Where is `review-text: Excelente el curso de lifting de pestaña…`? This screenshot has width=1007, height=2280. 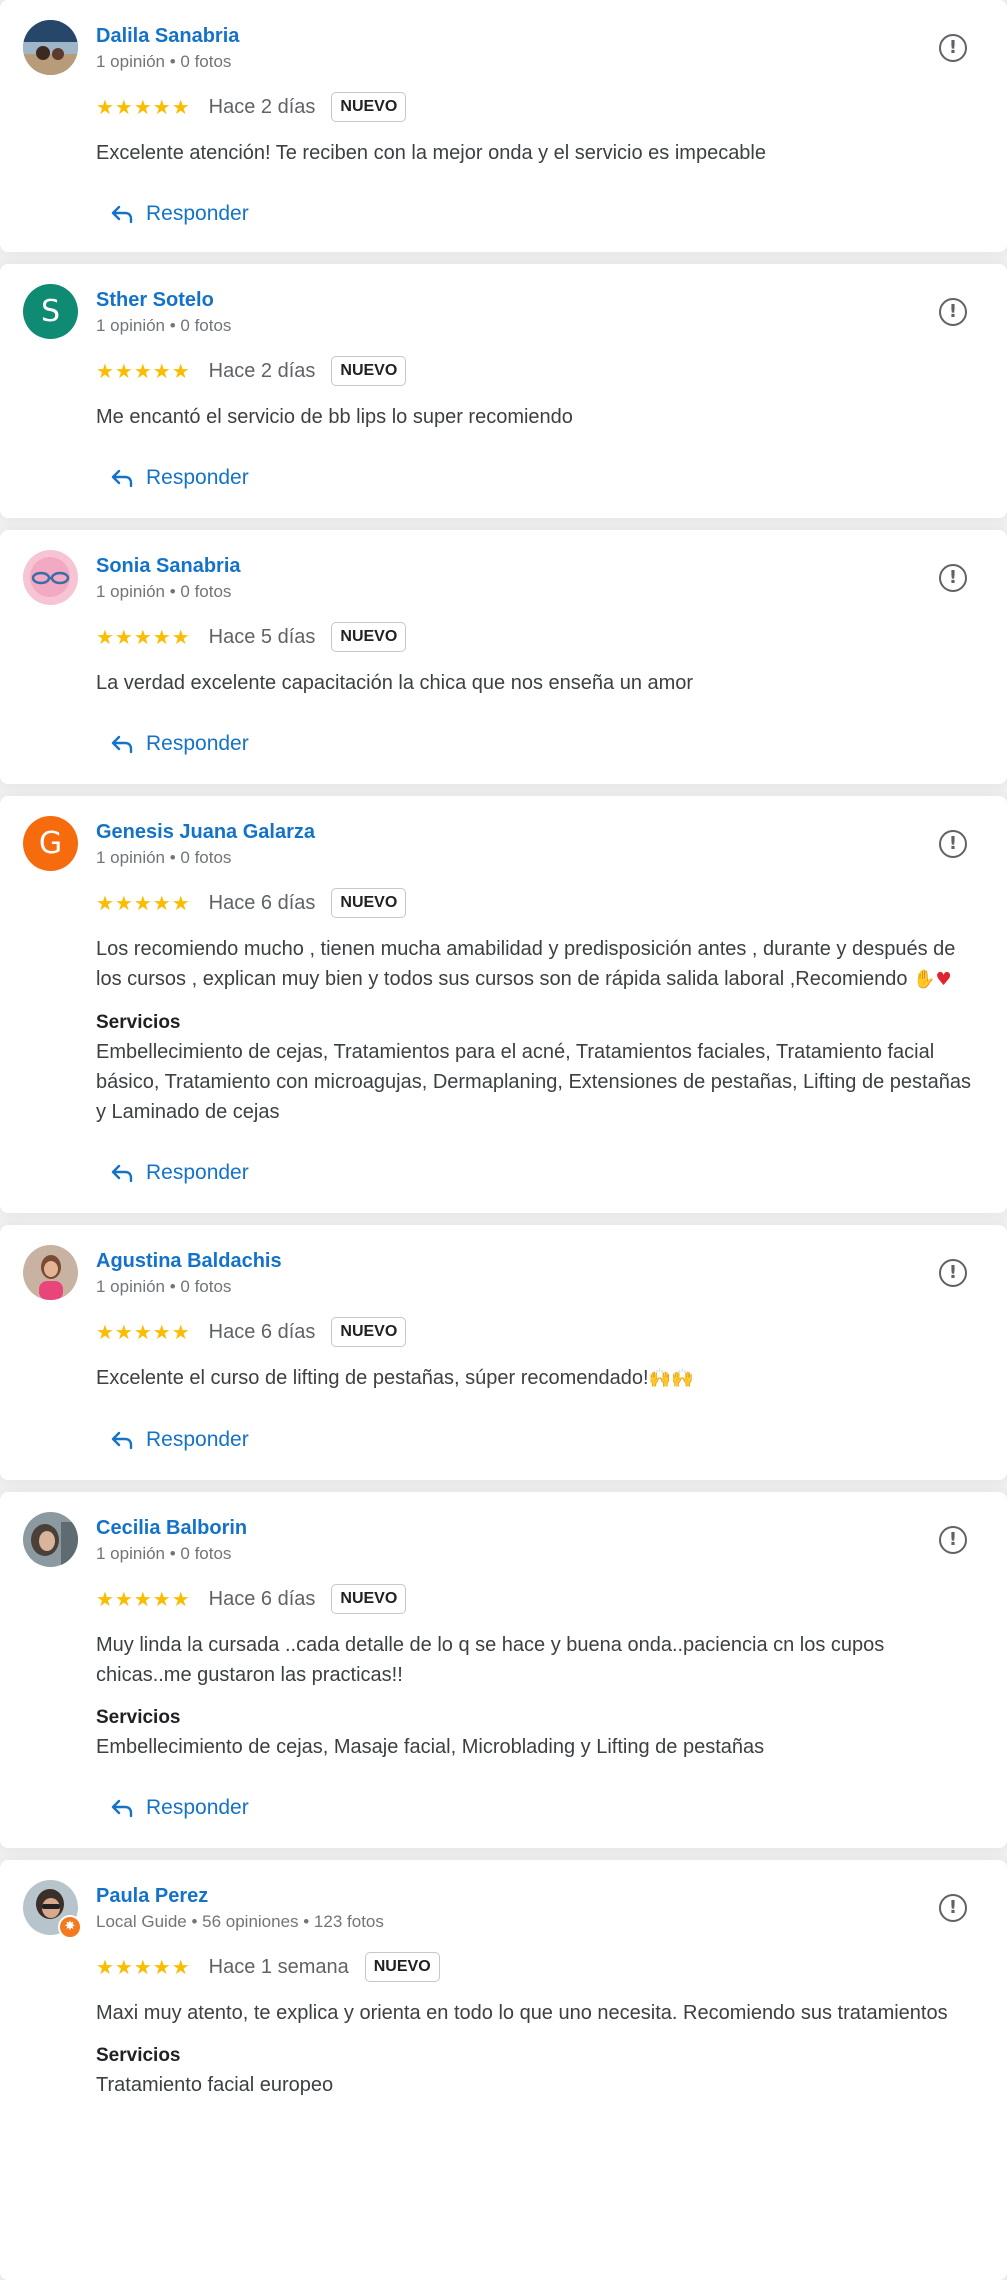 review-text: Excelente el curso de lifting de pestaña… is located at coordinates (538, 1378).